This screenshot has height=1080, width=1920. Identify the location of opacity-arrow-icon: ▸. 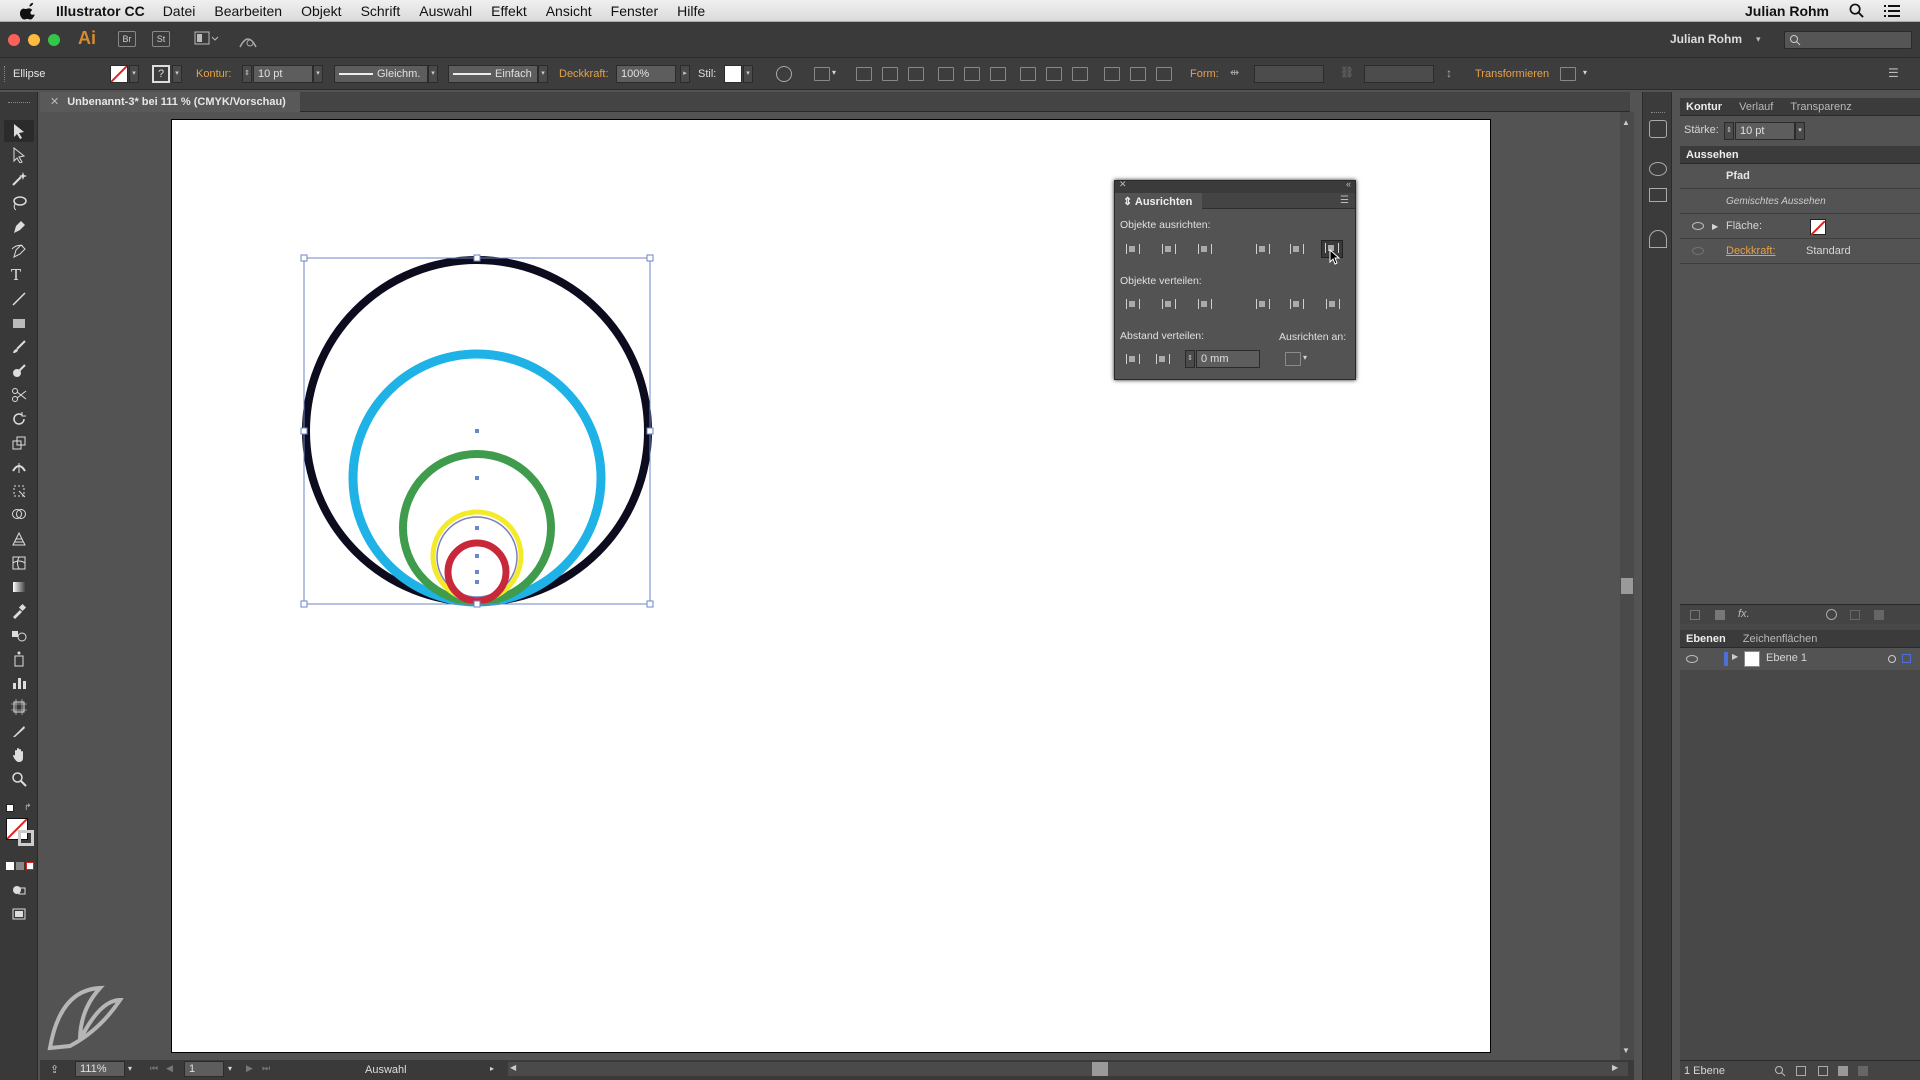
(685, 74).